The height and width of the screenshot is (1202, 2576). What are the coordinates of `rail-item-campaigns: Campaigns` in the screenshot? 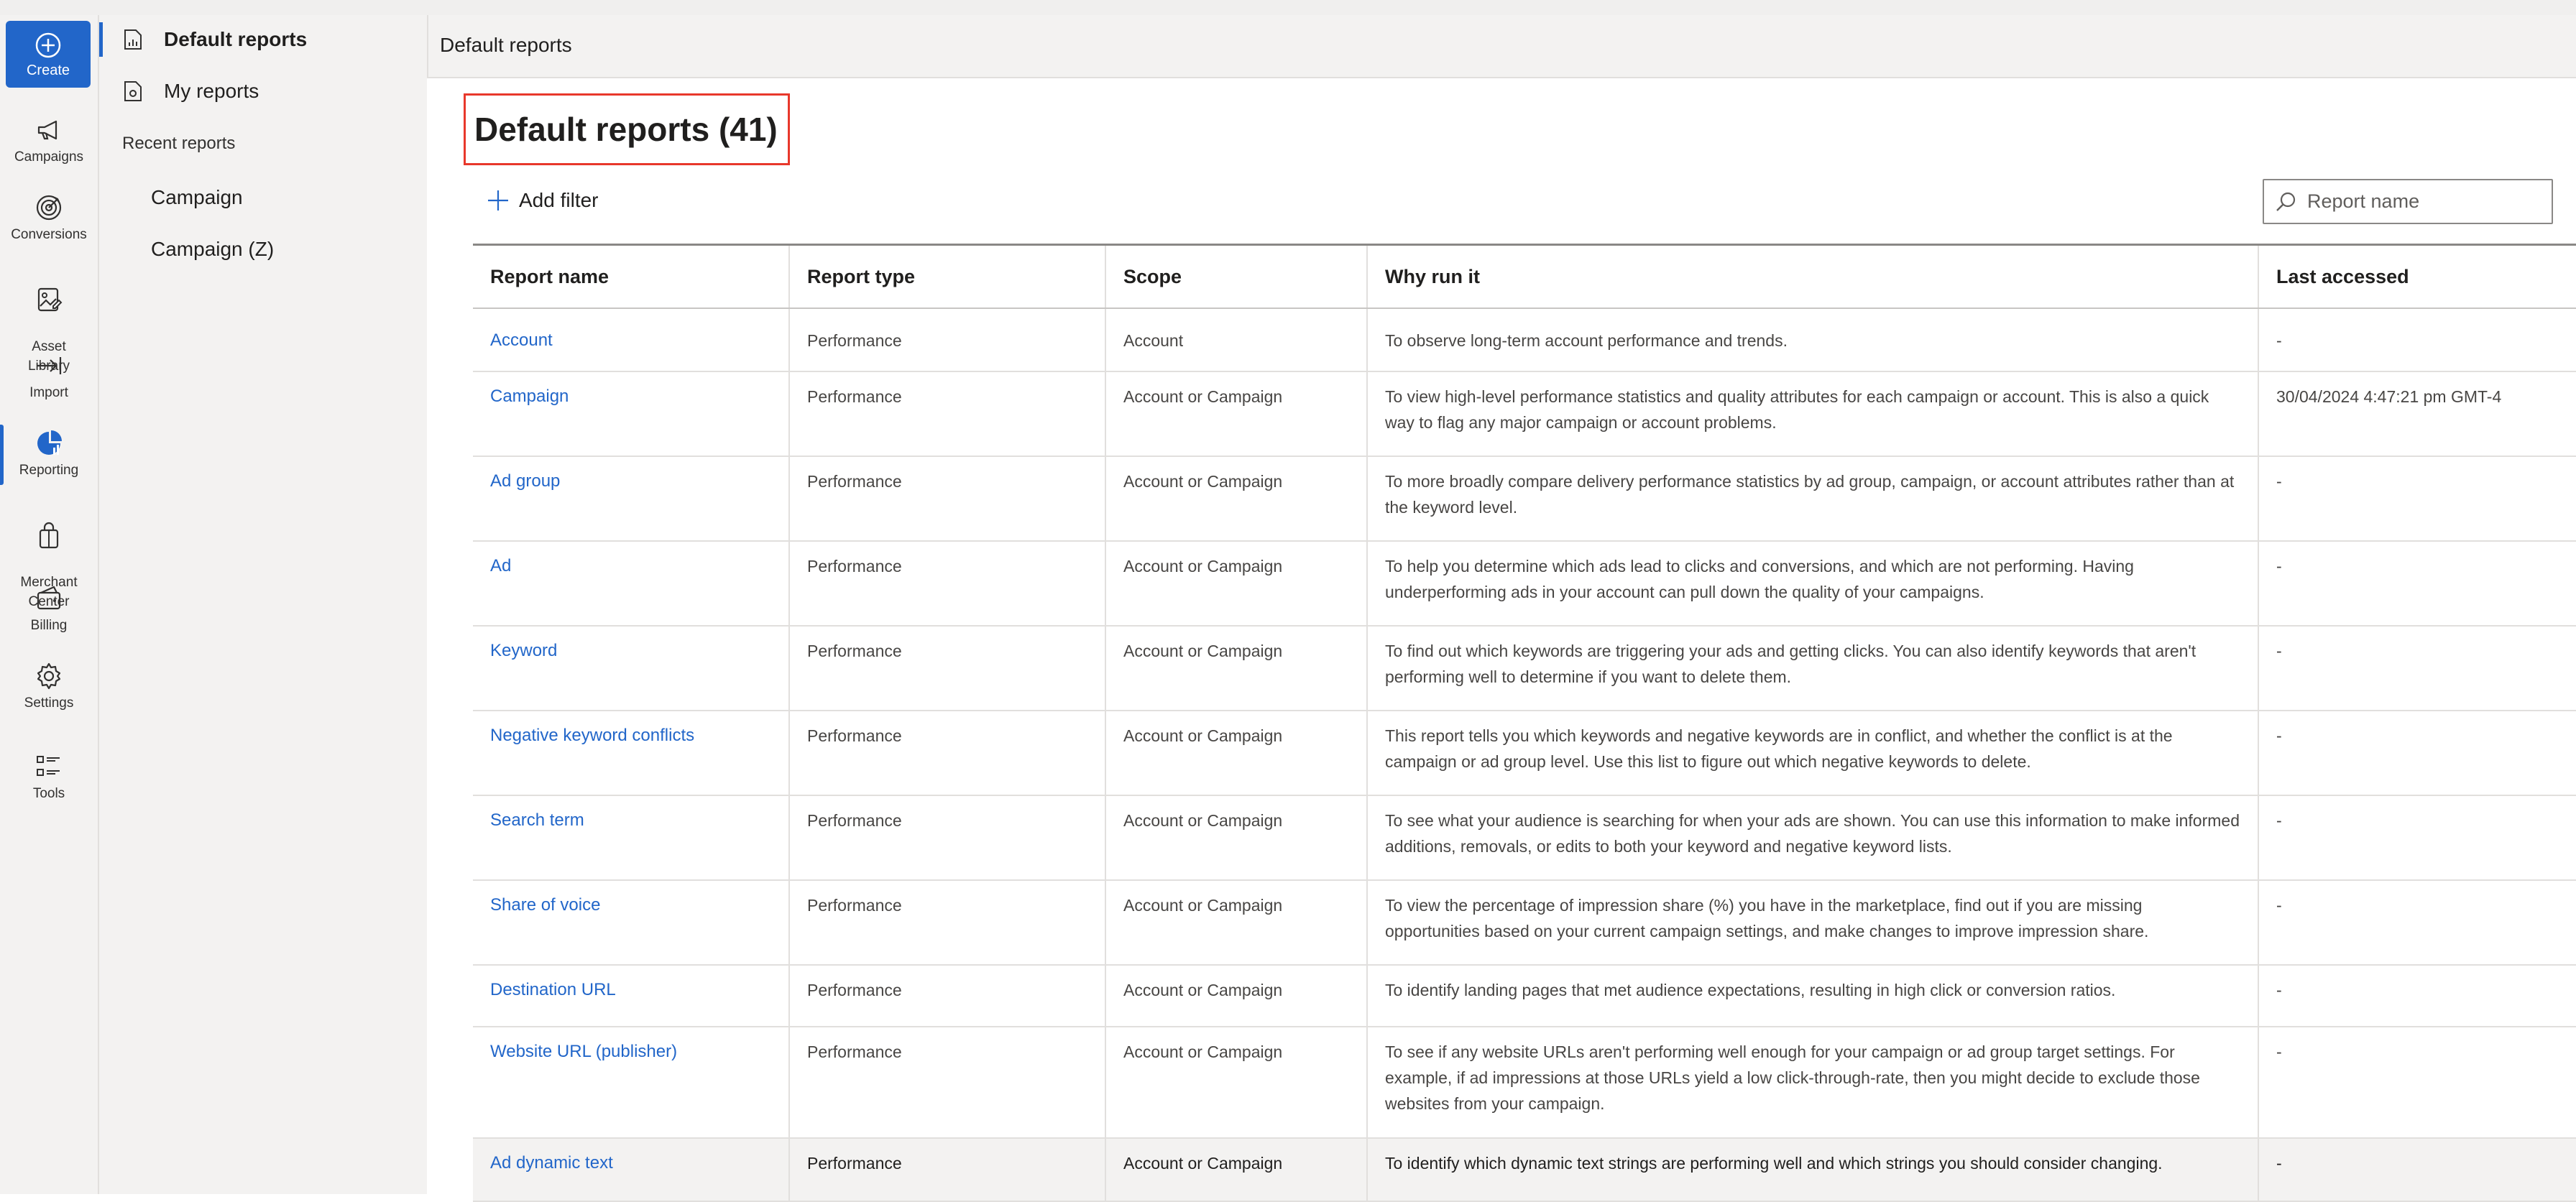 It's located at (49, 140).